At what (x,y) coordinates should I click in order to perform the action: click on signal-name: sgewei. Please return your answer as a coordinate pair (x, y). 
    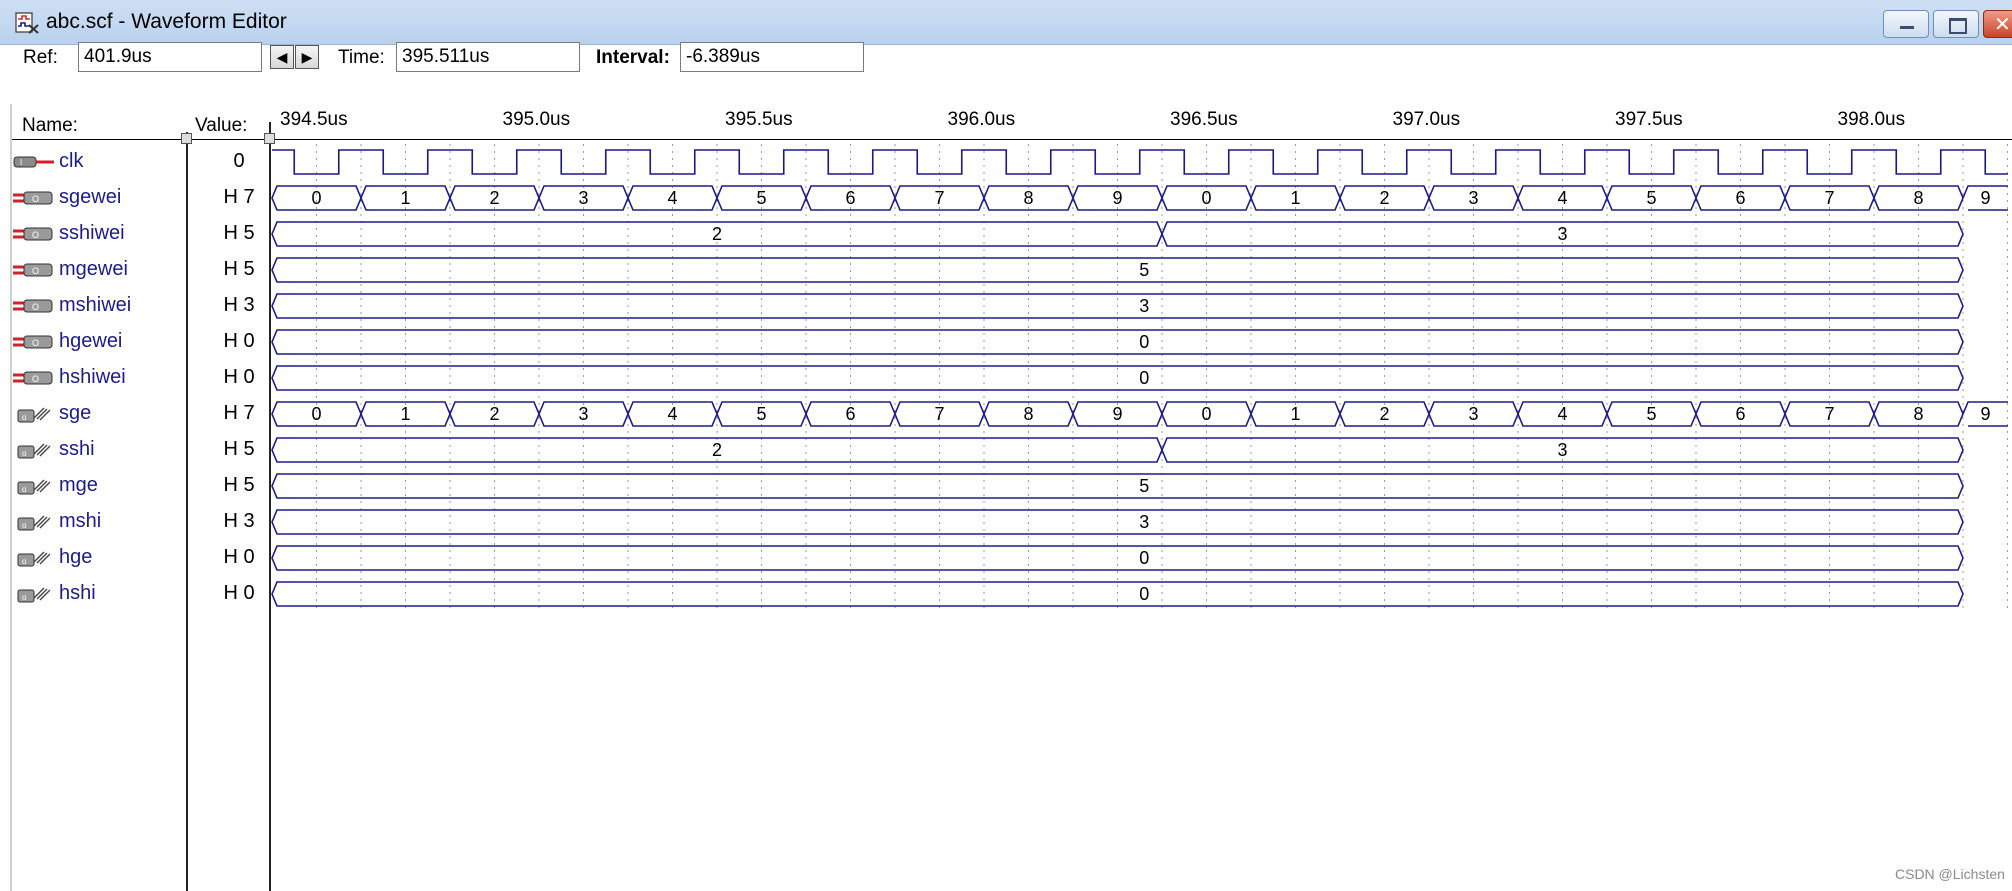
    Looking at the image, I should click on (90, 197).